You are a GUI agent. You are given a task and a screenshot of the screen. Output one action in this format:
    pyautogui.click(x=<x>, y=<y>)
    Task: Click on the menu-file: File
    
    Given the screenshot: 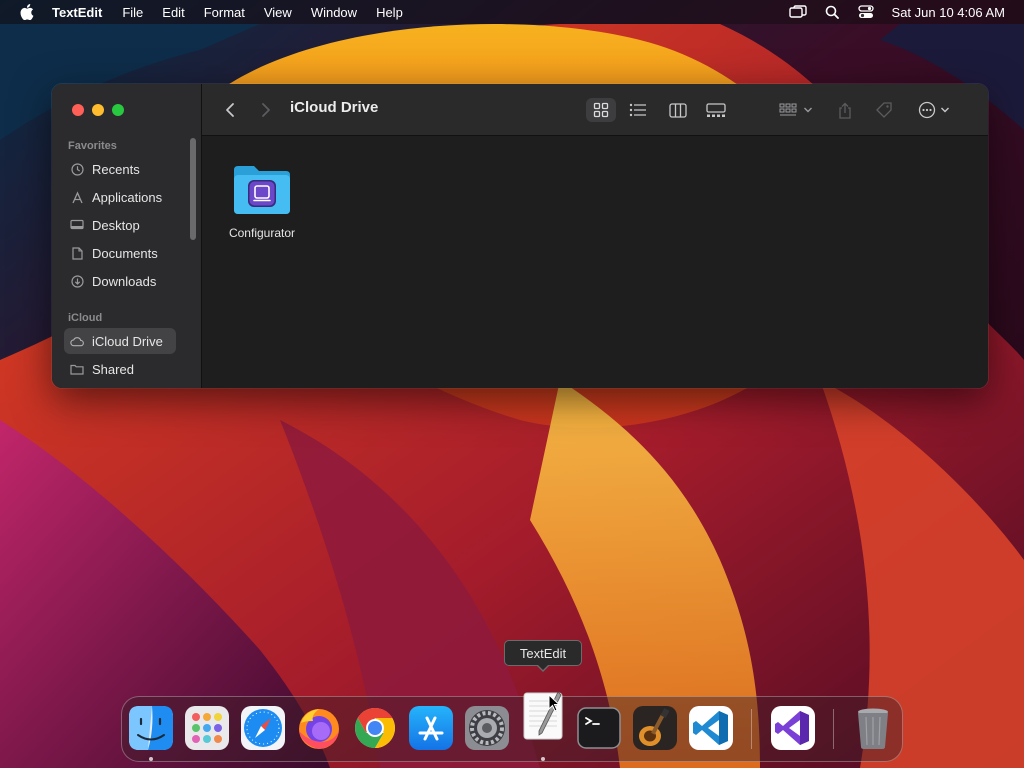 What is the action you would take?
    pyautogui.click(x=132, y=12)
    